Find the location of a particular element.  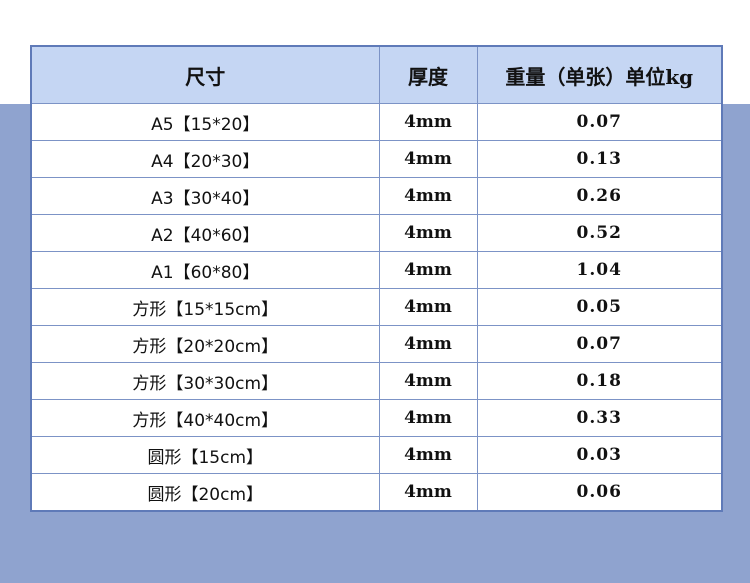

table-row: 方形【20*20cm】 4mm 0.07 is located at coordinates (376, 344).